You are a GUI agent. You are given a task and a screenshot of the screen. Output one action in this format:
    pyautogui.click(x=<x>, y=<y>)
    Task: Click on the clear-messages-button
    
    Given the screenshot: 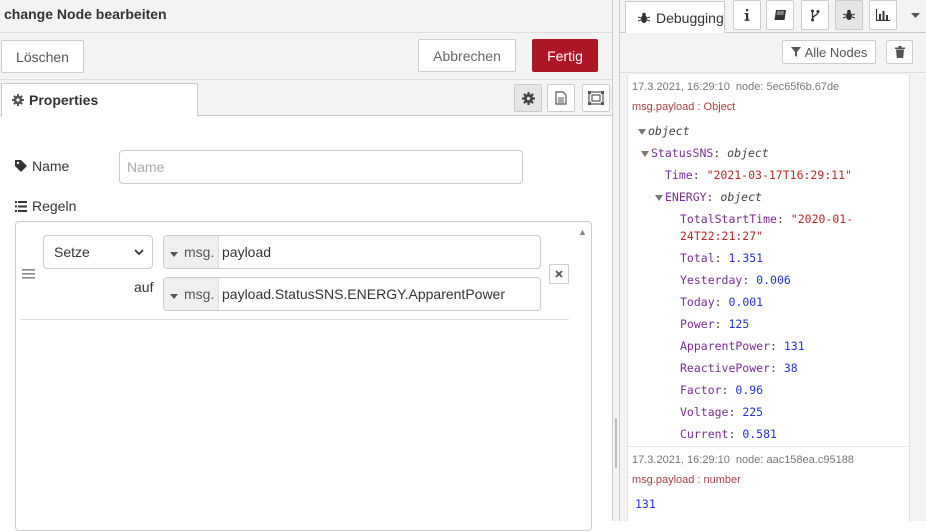 What is the action you would take?
    pyautogui.click(x=899, y=52)
    